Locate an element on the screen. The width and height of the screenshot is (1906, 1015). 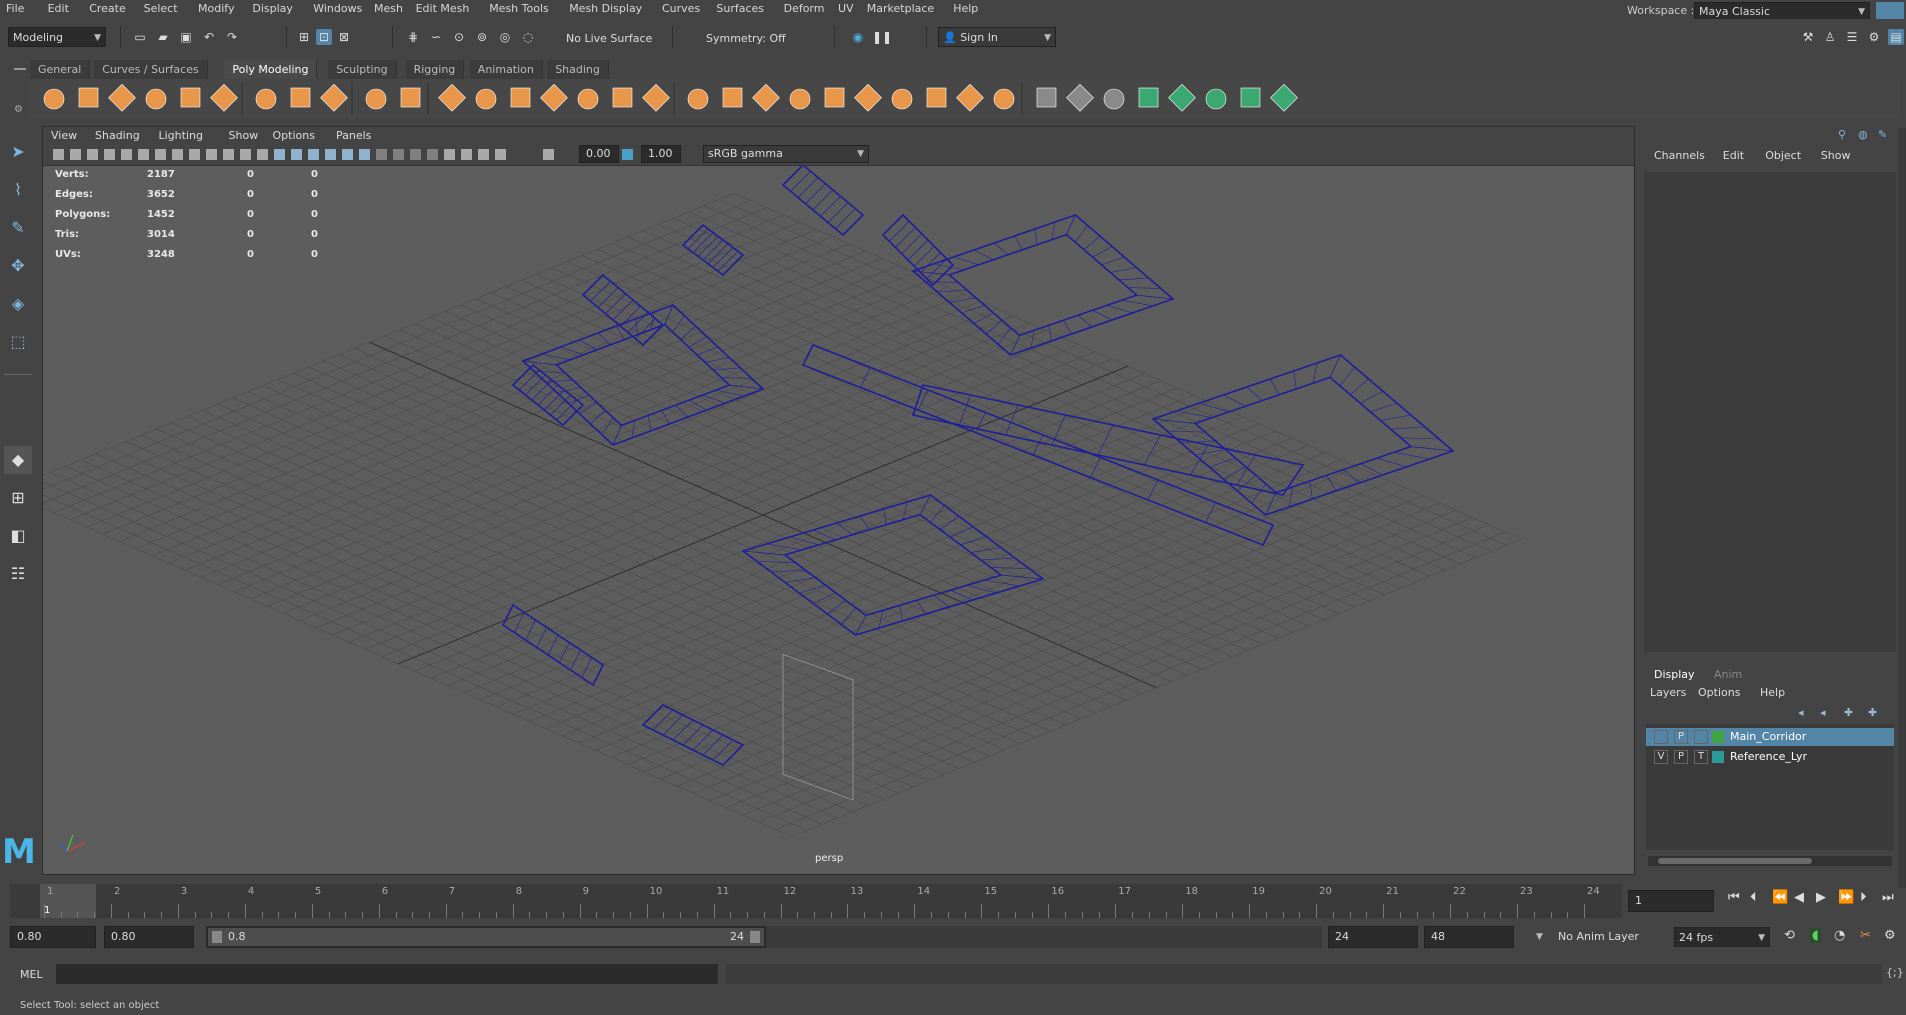
resolution-gate-icon is located at coordinates (194, 154).